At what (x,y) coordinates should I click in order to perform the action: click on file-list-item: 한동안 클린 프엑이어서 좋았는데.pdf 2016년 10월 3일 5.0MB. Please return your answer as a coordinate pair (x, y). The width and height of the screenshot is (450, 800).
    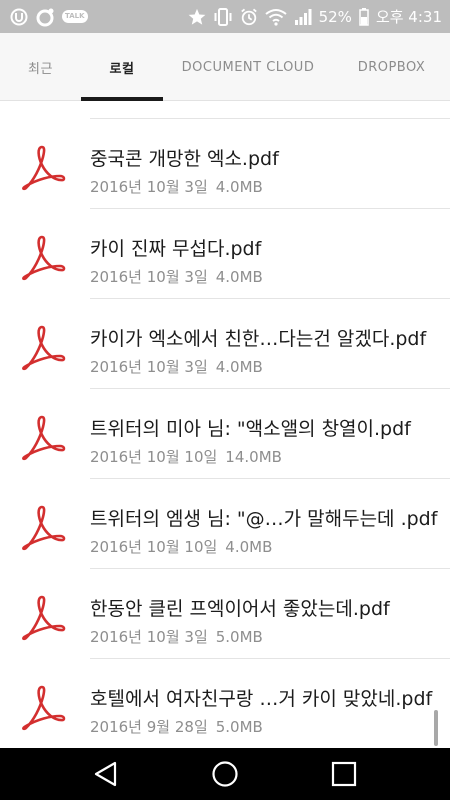
    Looking at the image, I should click on (225, 614).